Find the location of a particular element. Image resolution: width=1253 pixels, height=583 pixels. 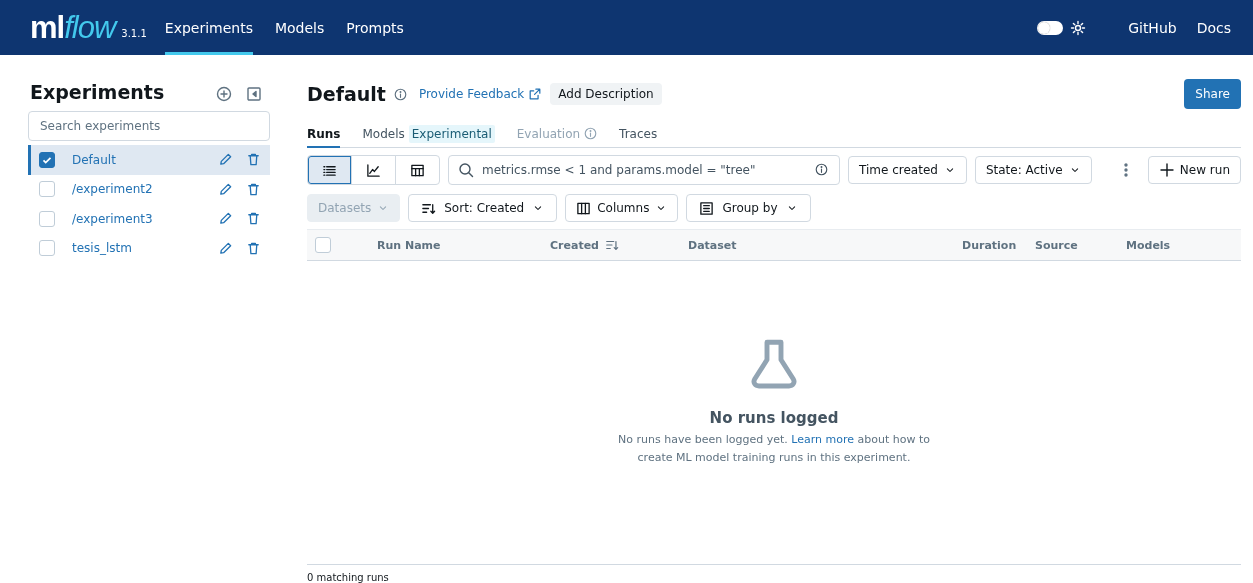

checkbox is located at coordinates (47, 159).